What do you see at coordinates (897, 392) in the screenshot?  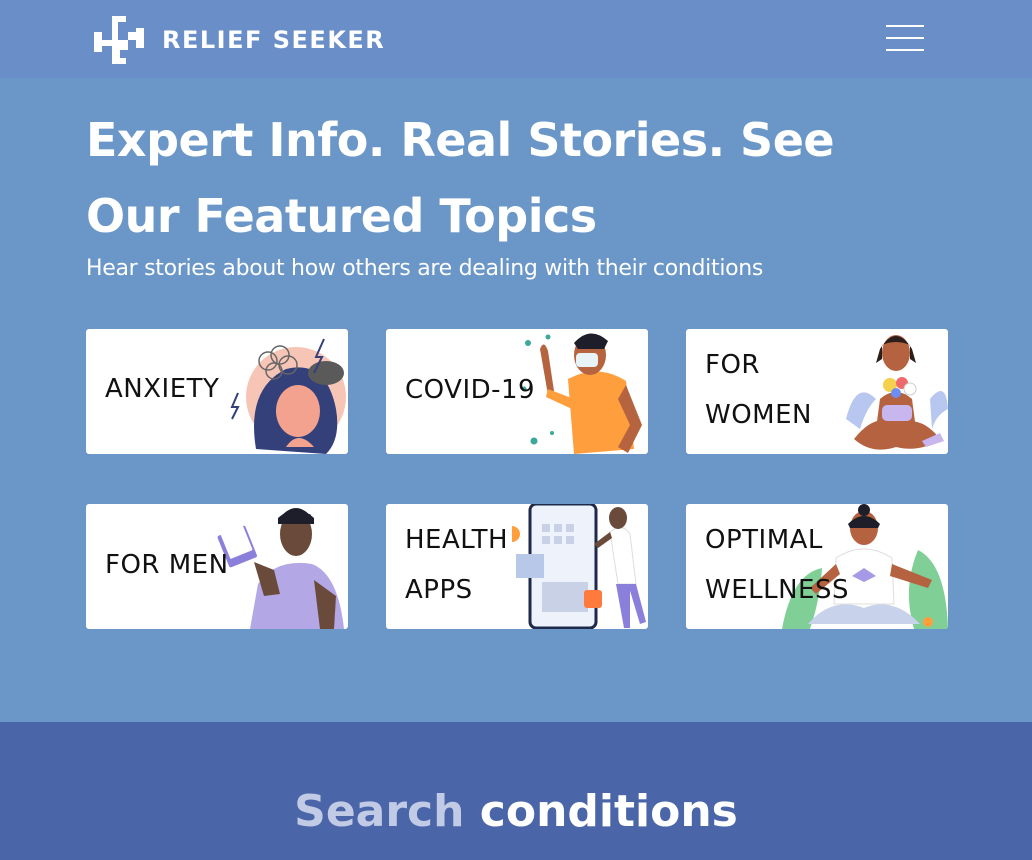 I see `woman-illustration-icon` at bounding box center [897, 392].